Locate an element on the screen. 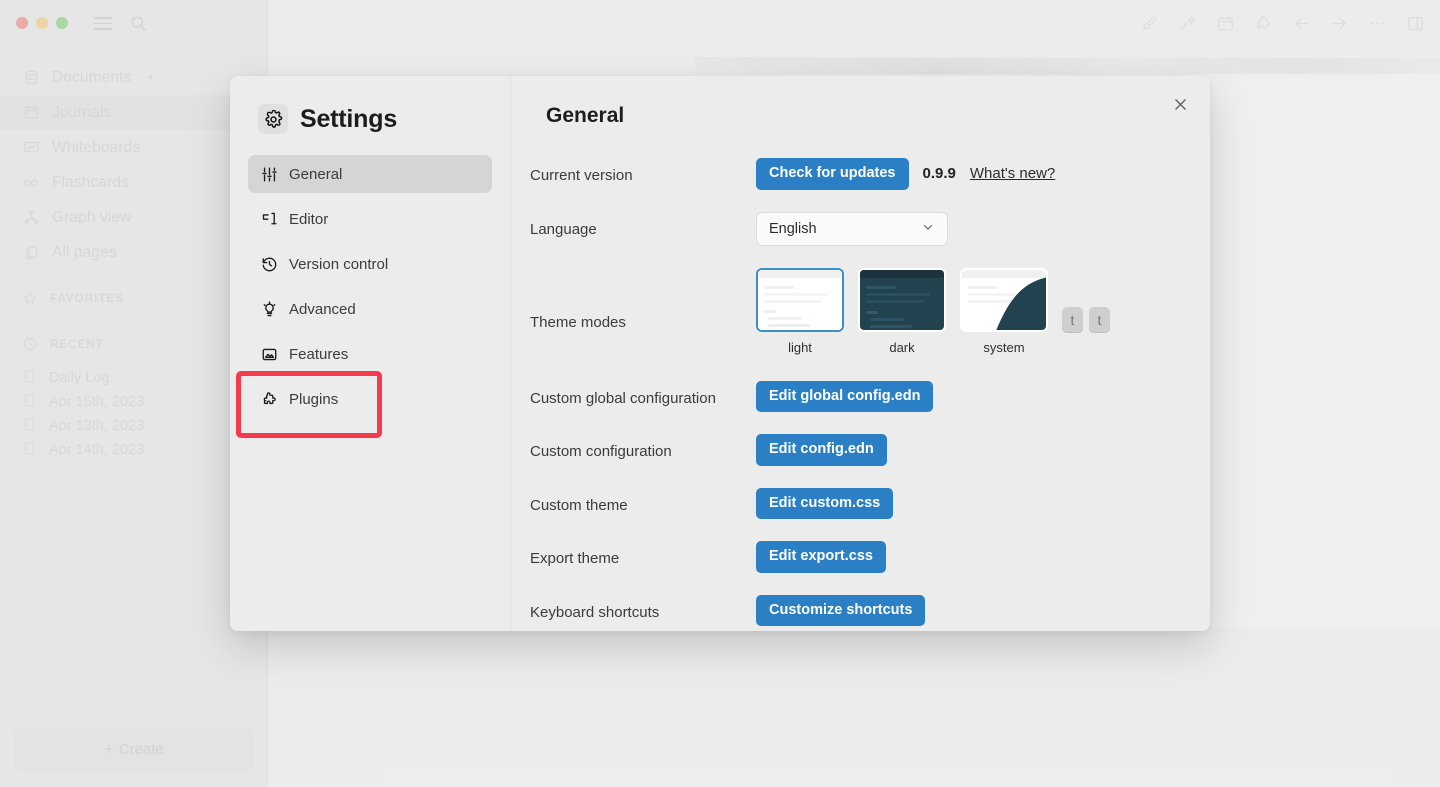 The width and height of the screenshot is (1440, 787). row-label: Export theme is located at coordinates (575, 558).